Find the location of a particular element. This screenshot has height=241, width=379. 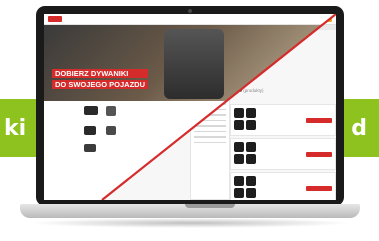

laptop-base is located at coordinates (190, 211).